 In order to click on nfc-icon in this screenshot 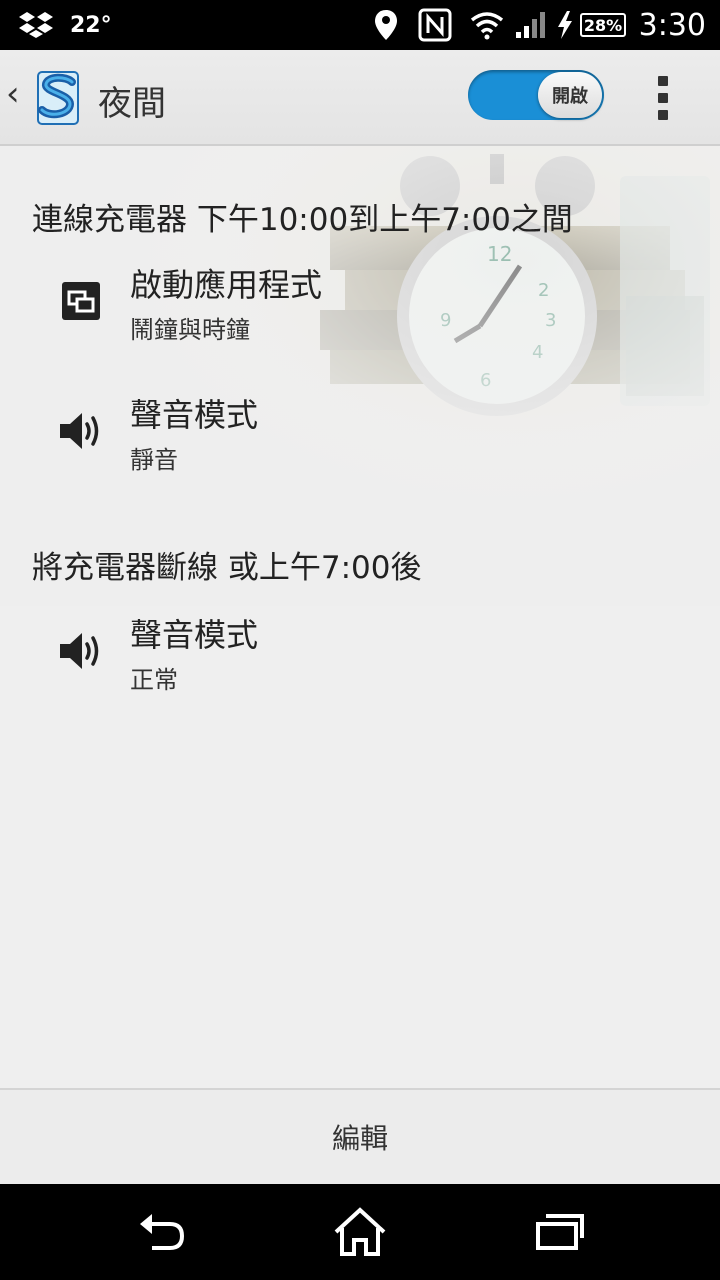, I will do `click(435, 25)`.